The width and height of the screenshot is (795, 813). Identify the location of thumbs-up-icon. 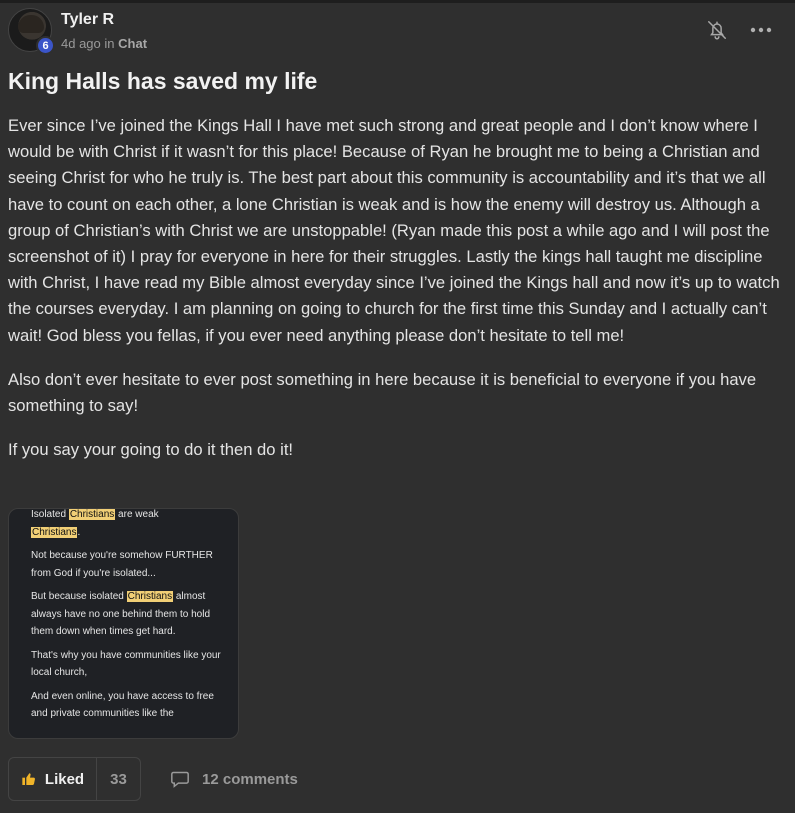
(28, 779).